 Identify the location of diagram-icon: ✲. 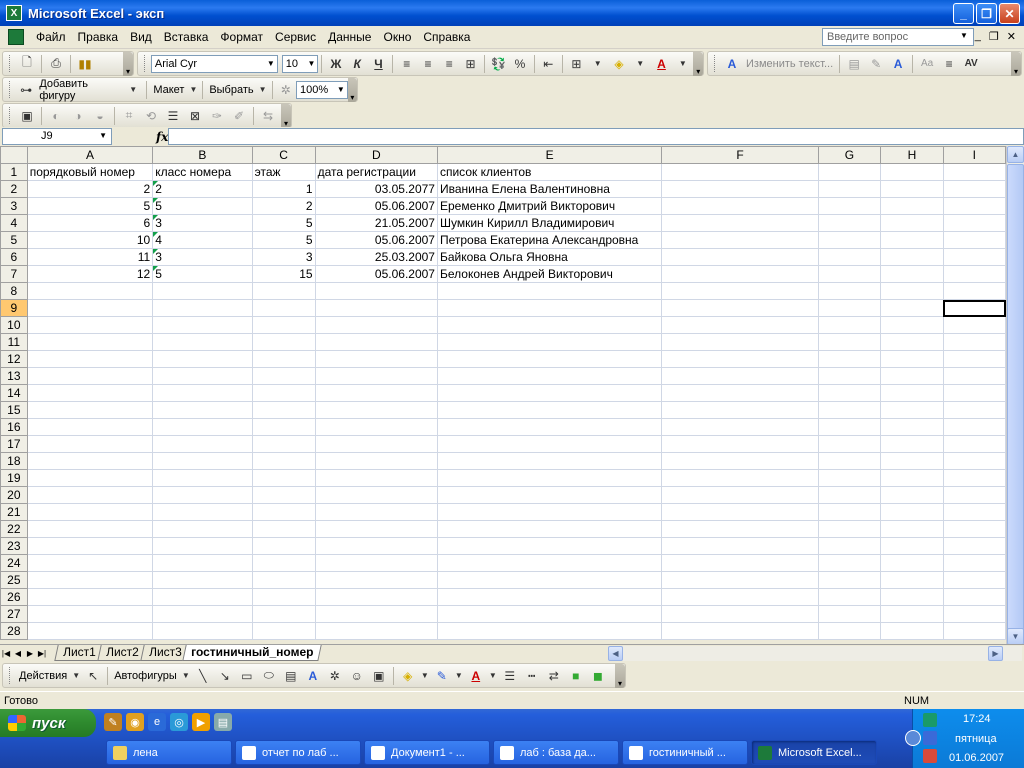
(335, 676).